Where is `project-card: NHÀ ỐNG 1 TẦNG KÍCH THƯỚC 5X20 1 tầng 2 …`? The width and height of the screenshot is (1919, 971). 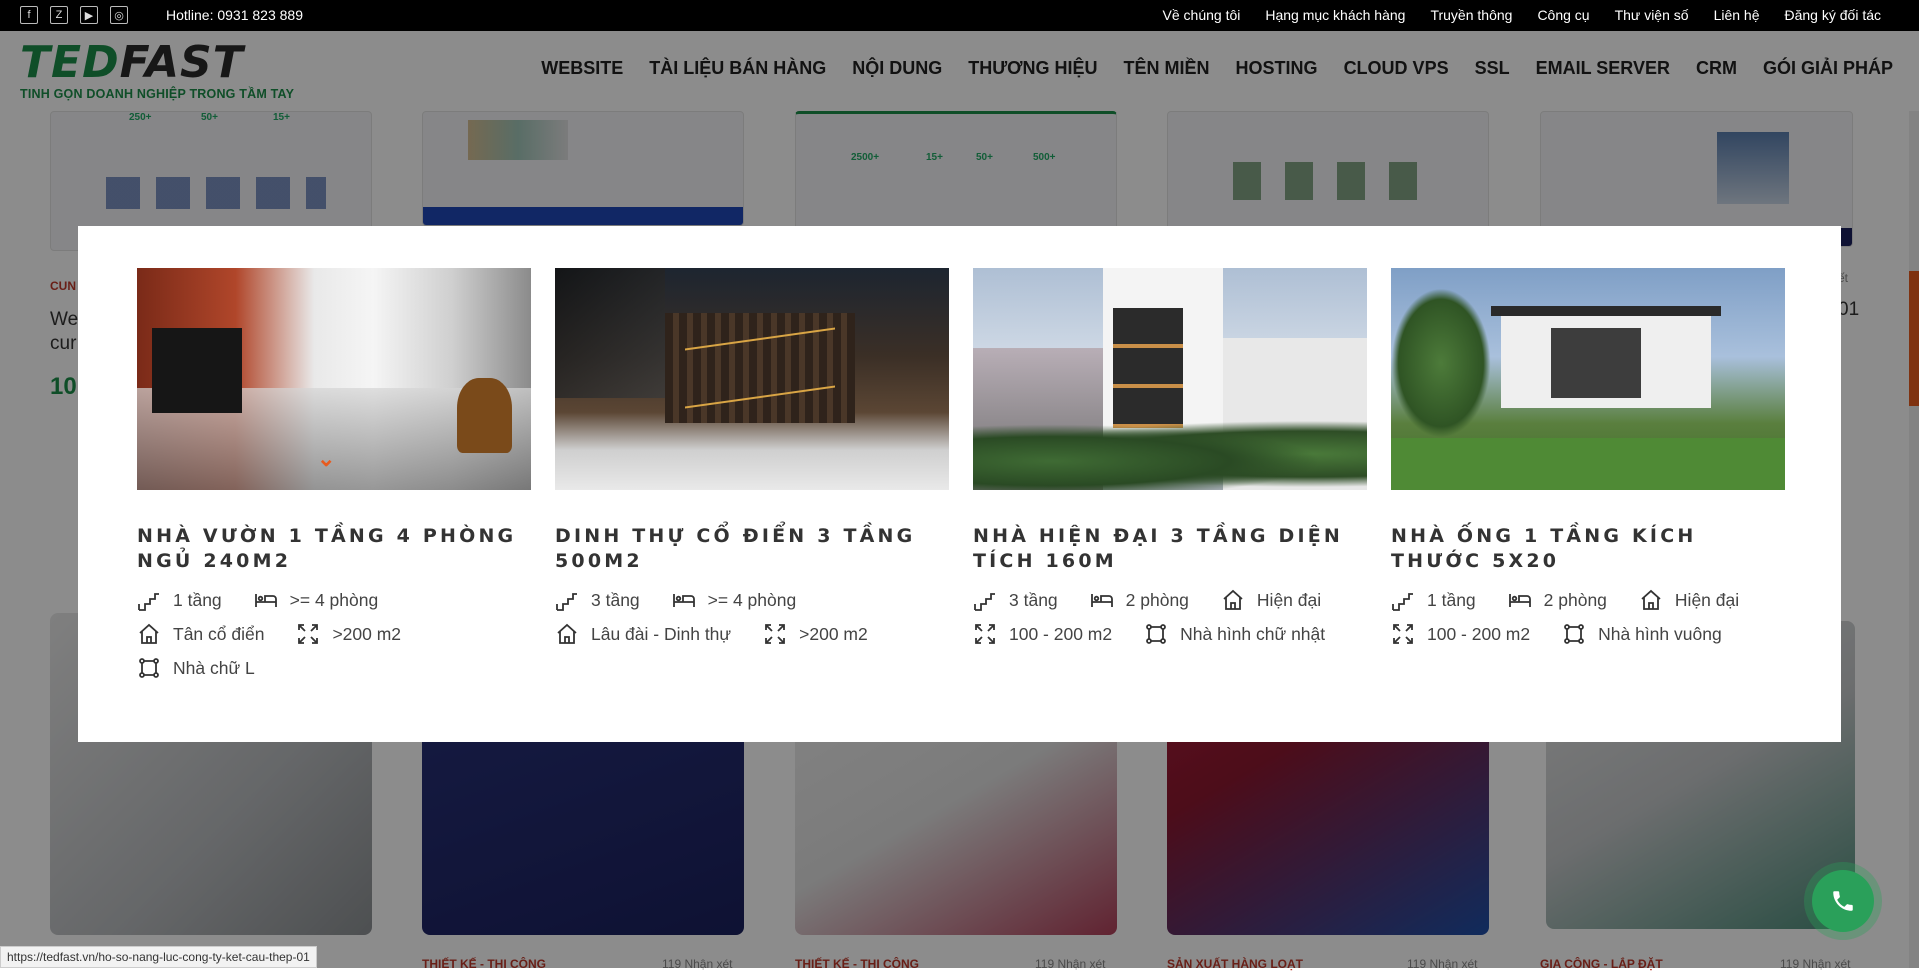 project-card: NHÀ ỐNG 1 TẦNG KÍCH THƯỚC 5X20 1 tầng 2 … is located at coordinates (1588, 457).